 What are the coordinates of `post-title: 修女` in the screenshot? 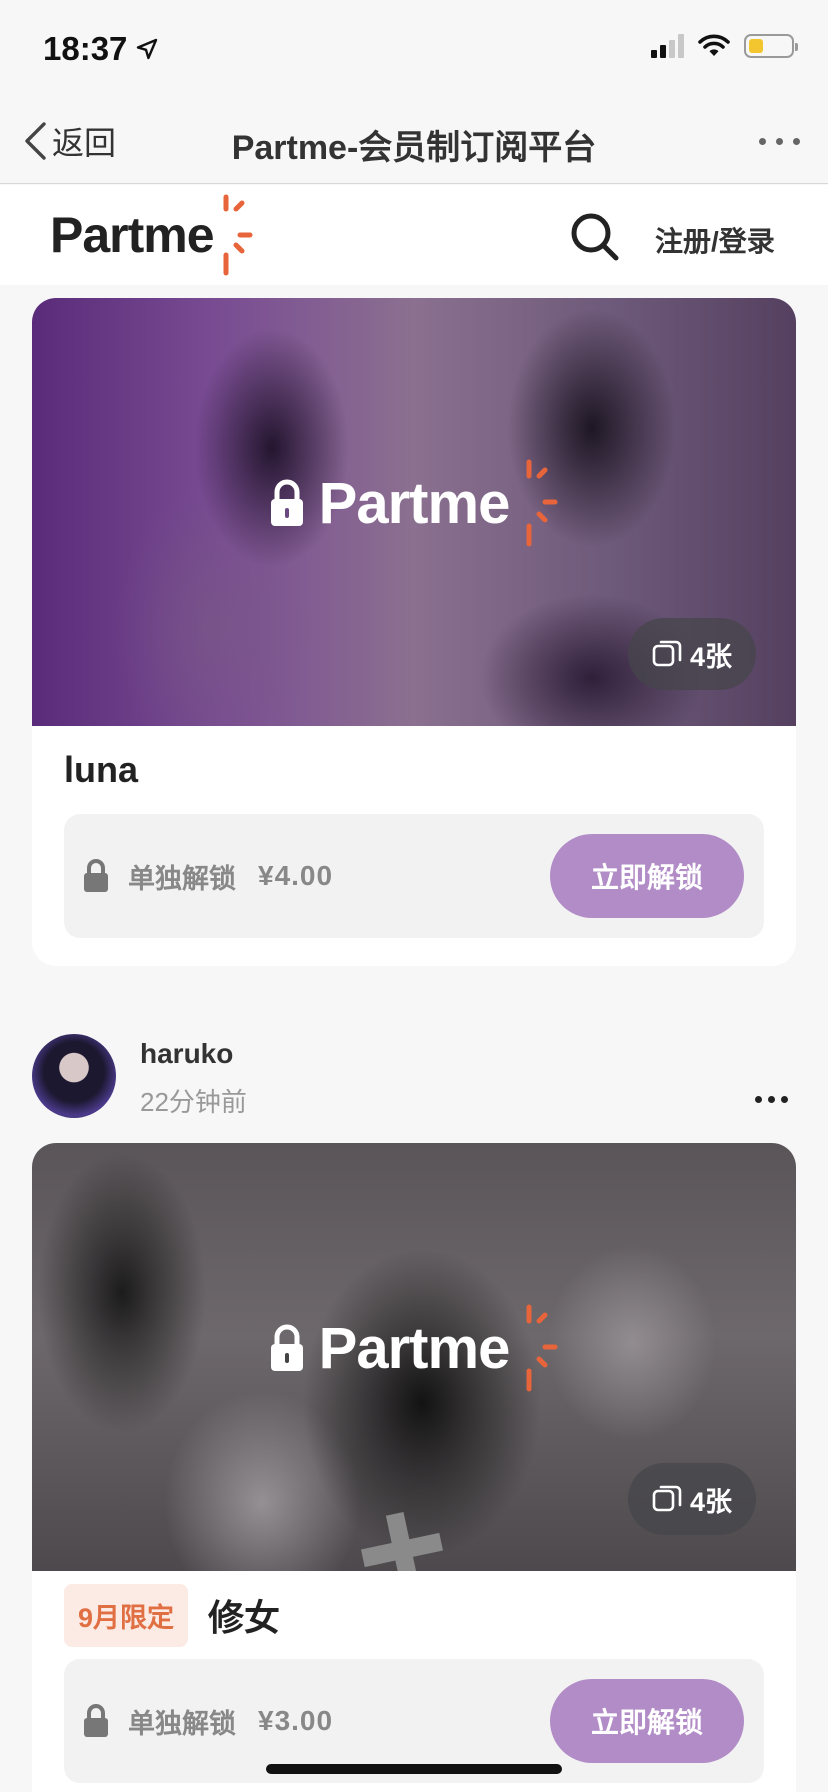 It's located at (244, 1615).